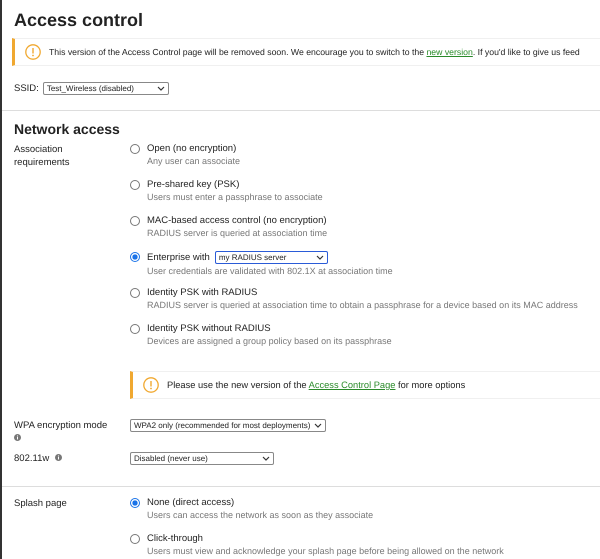 The width and height of the screenshot is (600, 559). What do you see at coordinates (237, 233) in the screenshot?
I see `option-description: RADIUS server is queried at association time` at bounding box center [237, 233].